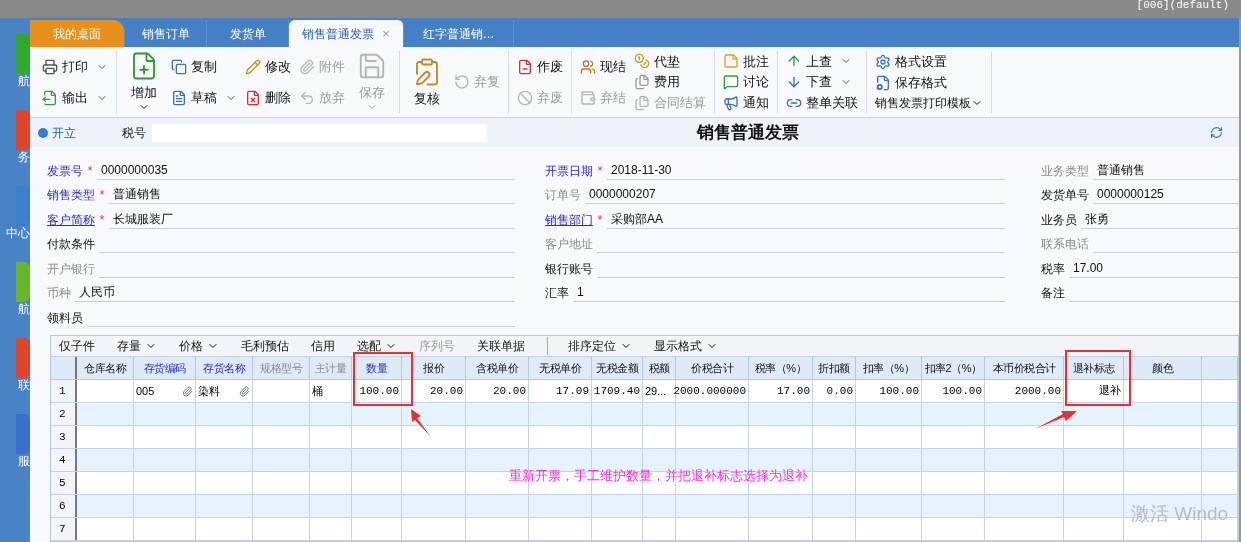 The image size is (1241, 542). I want to click on field-label: 开票日期, so click(569, 171).